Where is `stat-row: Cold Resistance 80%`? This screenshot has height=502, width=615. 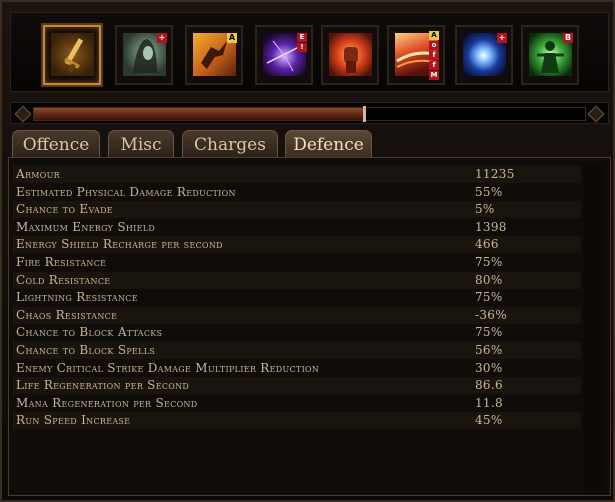
stat-row: Cold Resistance 80% is located at coordinates (297, 280).